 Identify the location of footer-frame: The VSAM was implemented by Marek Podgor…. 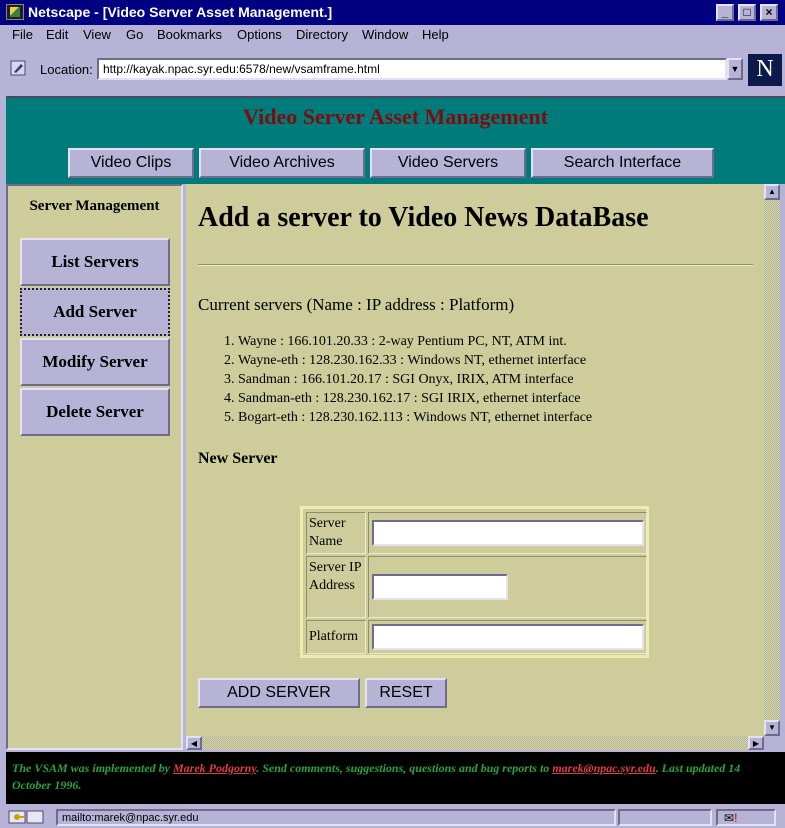
(395, 778).